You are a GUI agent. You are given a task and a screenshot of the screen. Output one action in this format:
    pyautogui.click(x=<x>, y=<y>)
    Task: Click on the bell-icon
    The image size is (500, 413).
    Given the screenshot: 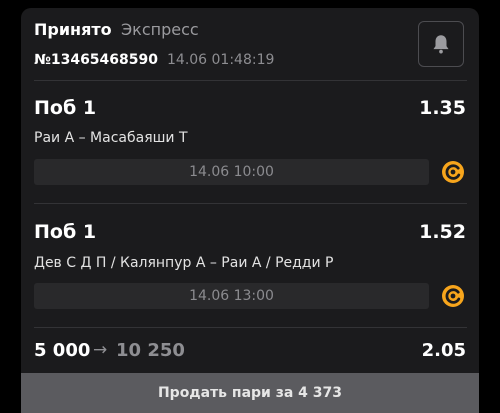 What is the action you would take?
    pyautogui.click(x=441, y=44)
    